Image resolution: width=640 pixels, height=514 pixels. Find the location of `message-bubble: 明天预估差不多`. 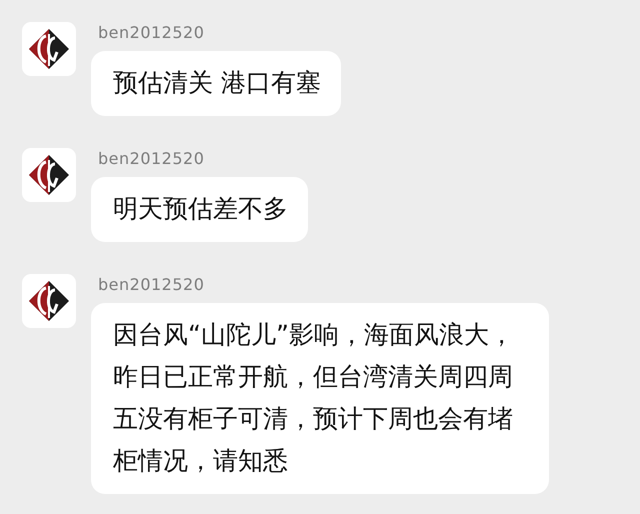

message-bubble: 明天预估差不多 is located at coordinates (199, 209).